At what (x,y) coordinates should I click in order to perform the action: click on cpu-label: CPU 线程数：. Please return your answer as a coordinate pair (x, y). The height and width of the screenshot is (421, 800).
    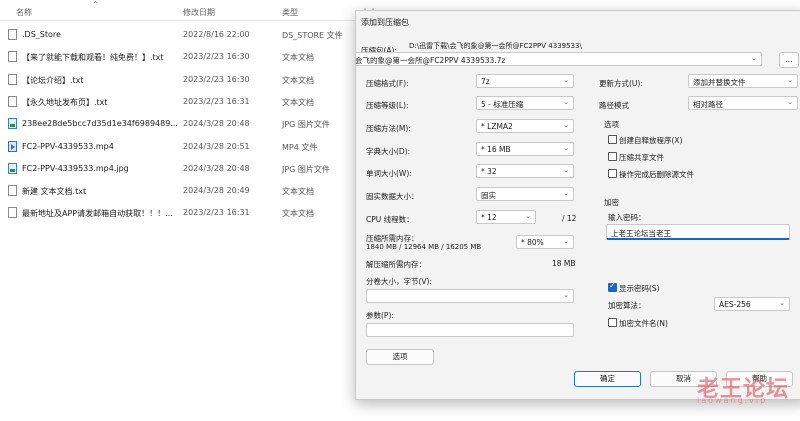
    Looking at the image, I should click on (390, 219).